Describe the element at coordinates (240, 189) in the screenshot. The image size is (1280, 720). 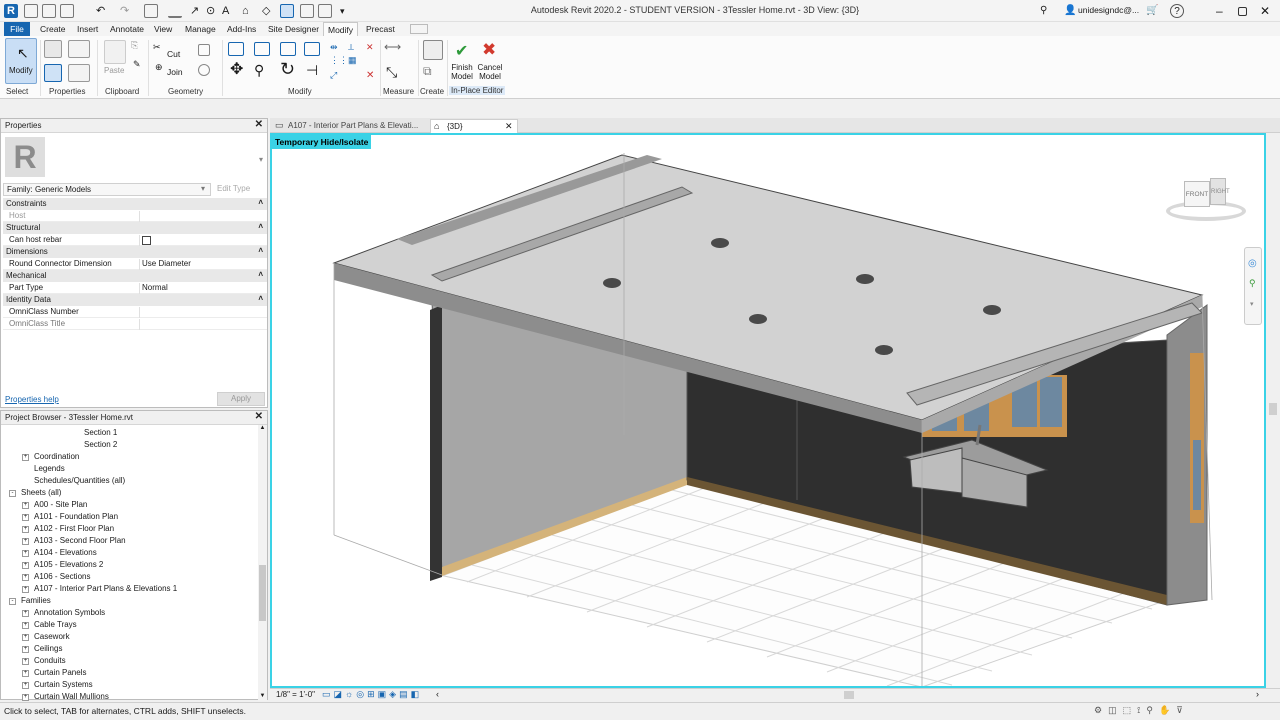
I see `edit-type-button: Edit Type` at that location.